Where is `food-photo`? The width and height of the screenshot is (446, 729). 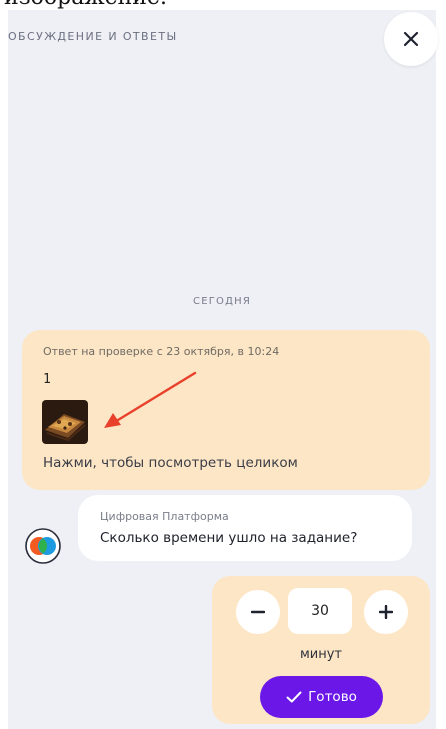
food-photo is located at coordinates (65, 422).